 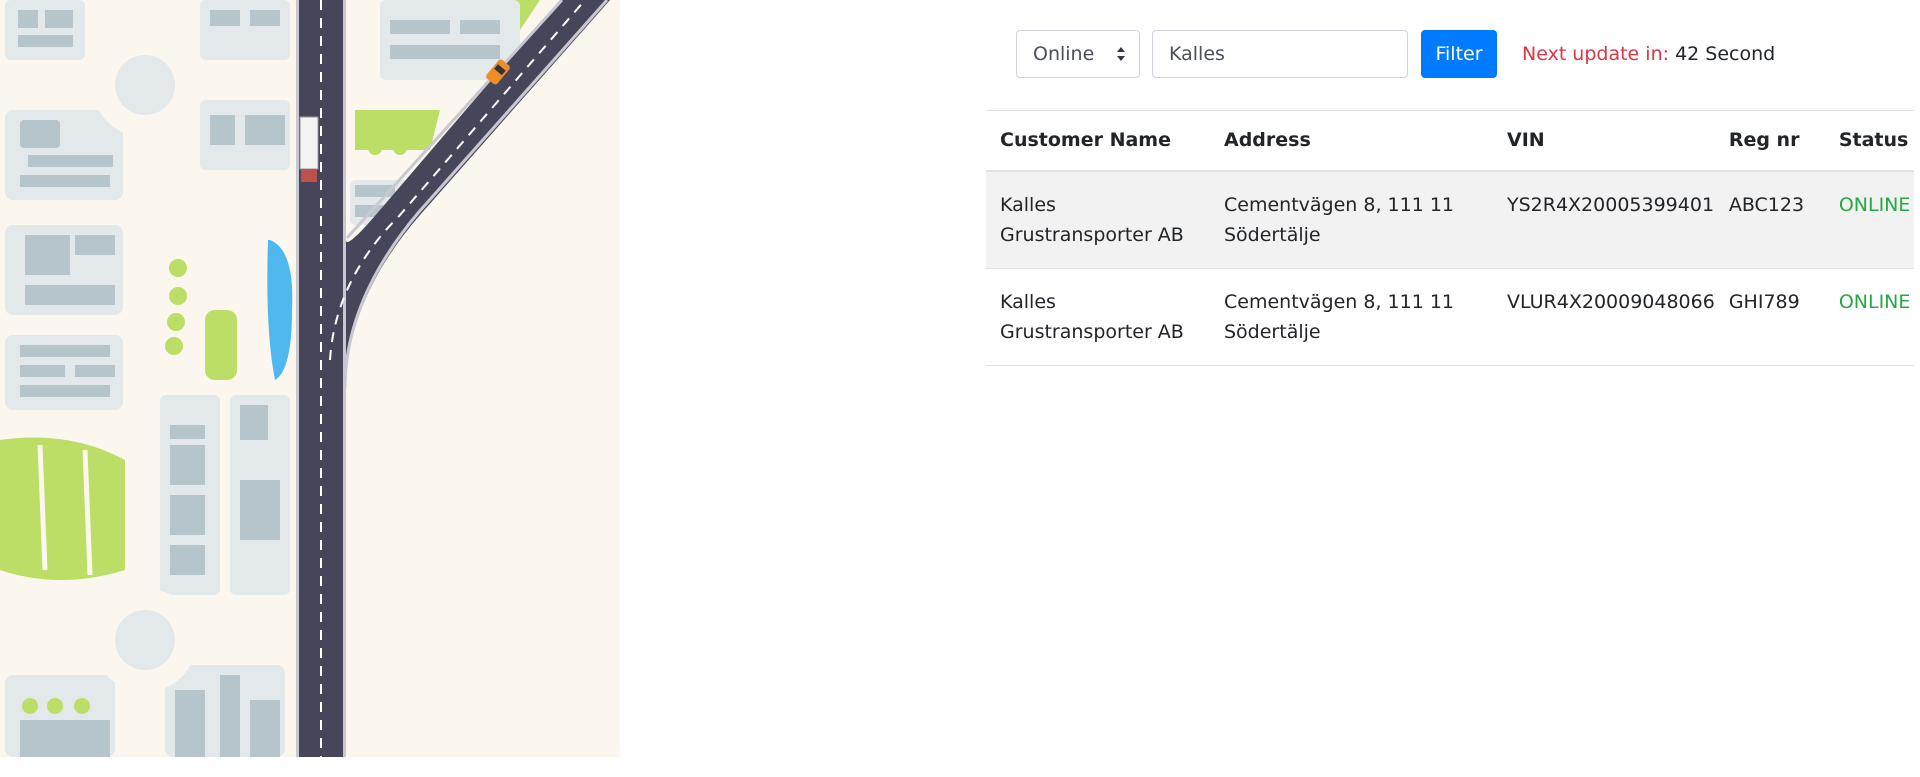 What do you see at coordinates (1064, 54) in the screenshot?
I see `status-select-value: Online` at bounding box center [1064, 54].